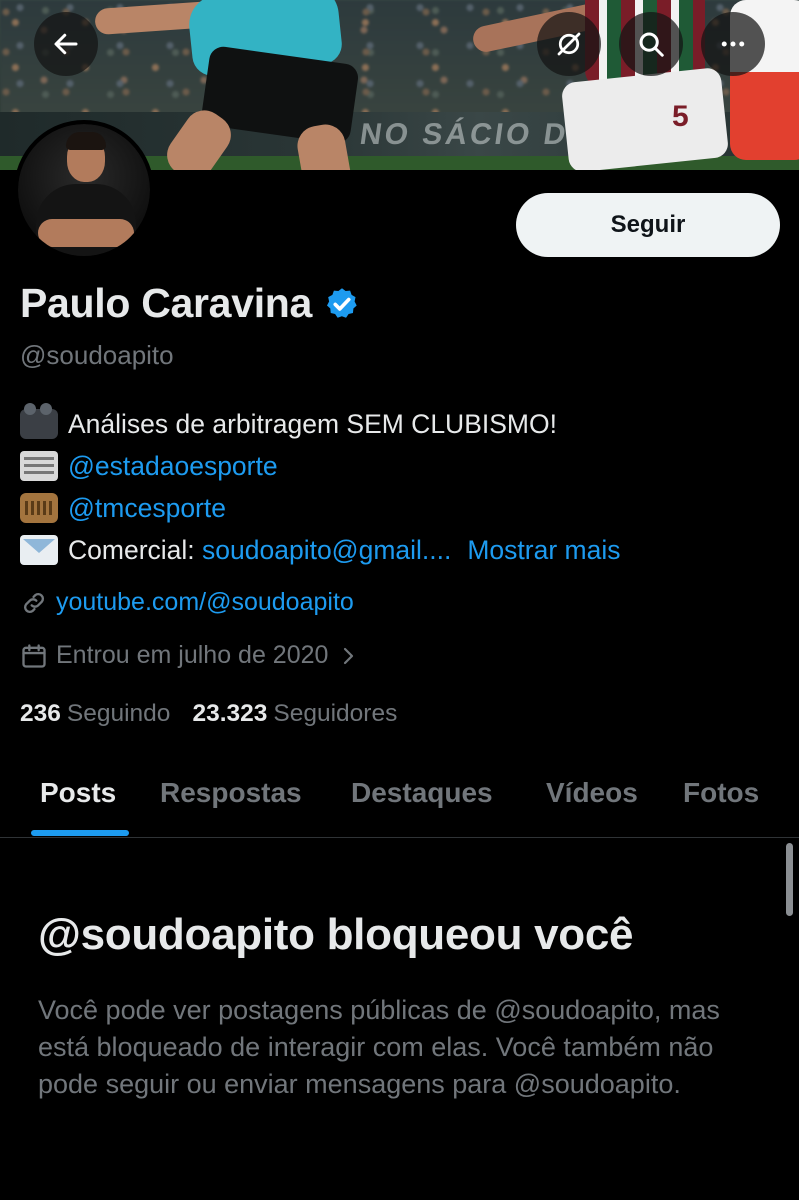 The width and height of the screenshot is (799, 1200). I want to click on website-link: youtube.com/@soudoapito, so click(205, 602).